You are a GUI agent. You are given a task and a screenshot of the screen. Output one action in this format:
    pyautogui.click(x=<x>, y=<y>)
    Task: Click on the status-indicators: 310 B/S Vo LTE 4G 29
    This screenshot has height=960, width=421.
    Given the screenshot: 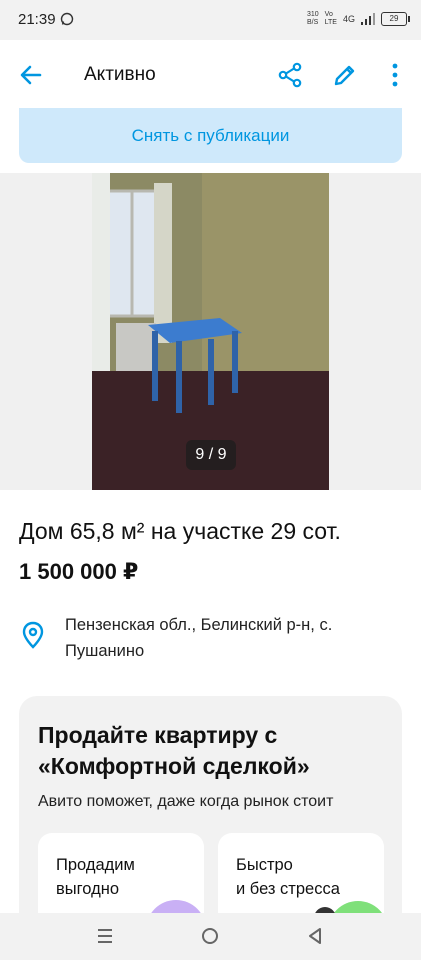 What is the action you would take?
    pyautogui.click(x=358, y=19)
    